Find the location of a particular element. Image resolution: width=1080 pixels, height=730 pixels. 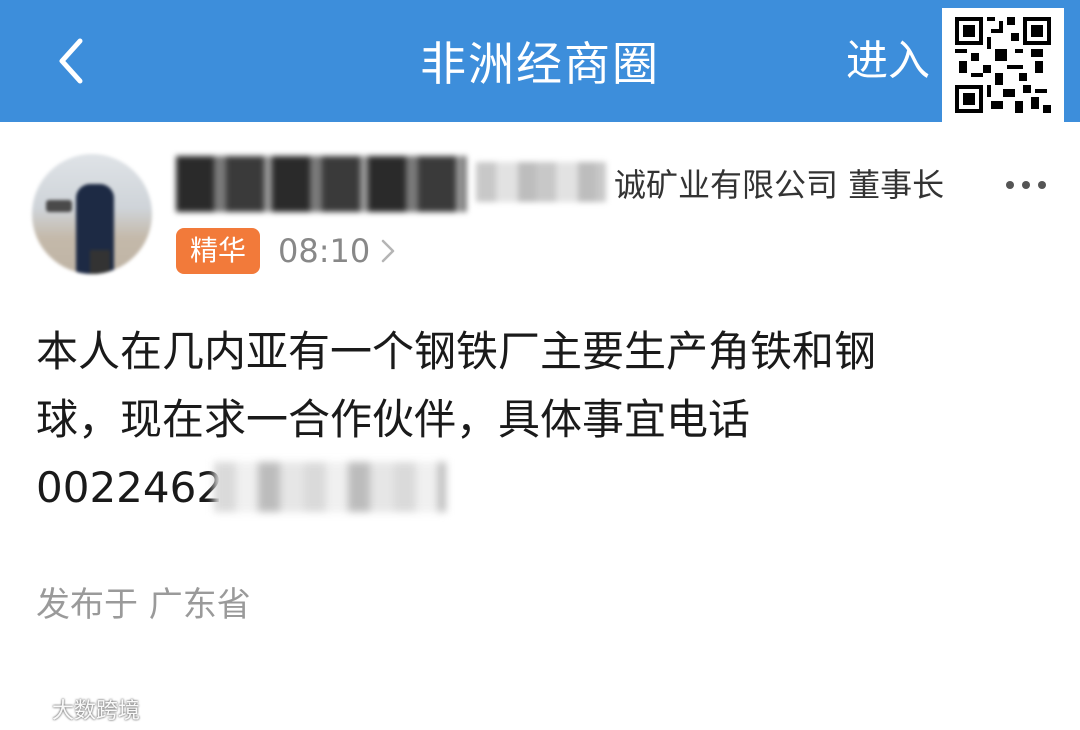

content-line-2: 球，现在求一合作伙伴，具体事宜电话 is located at coordinates (393, 419).